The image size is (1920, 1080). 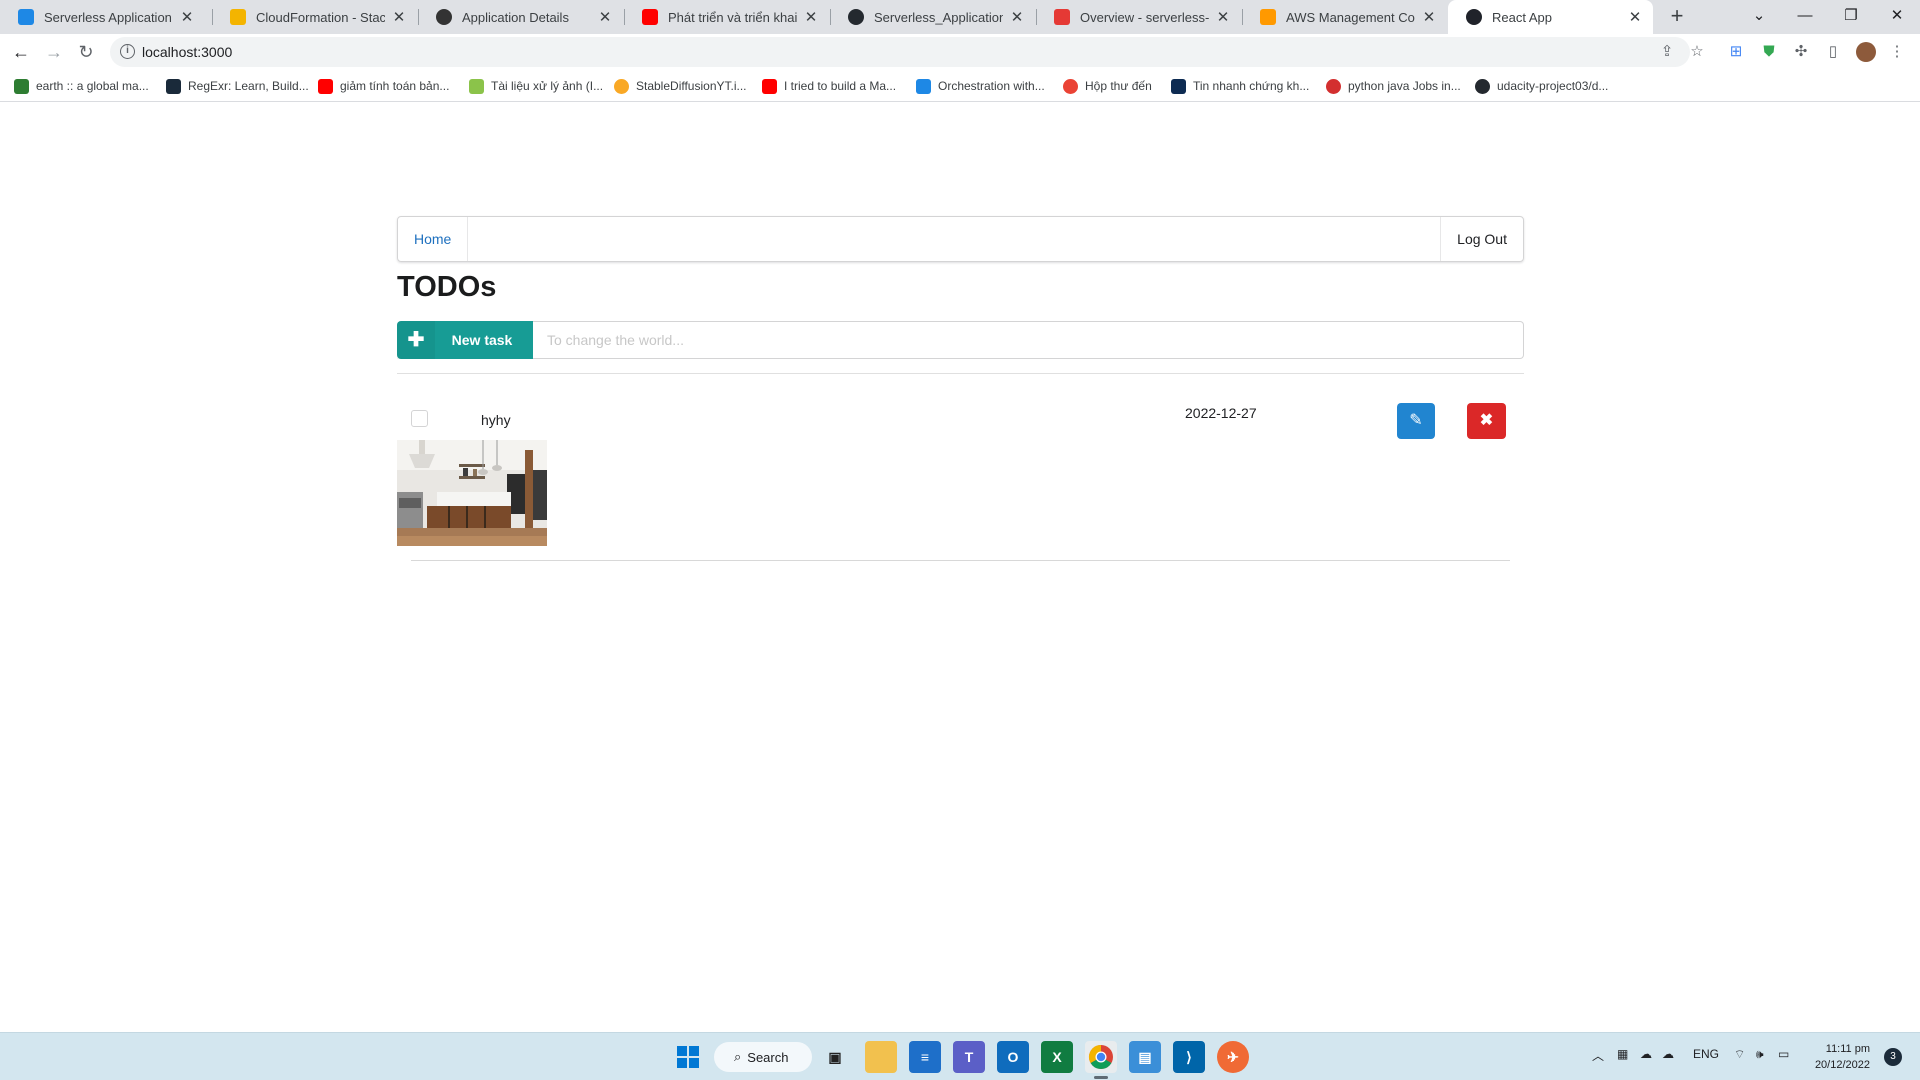 I want to click on notepad-icon: ≡, so click(x=925, y=1057).